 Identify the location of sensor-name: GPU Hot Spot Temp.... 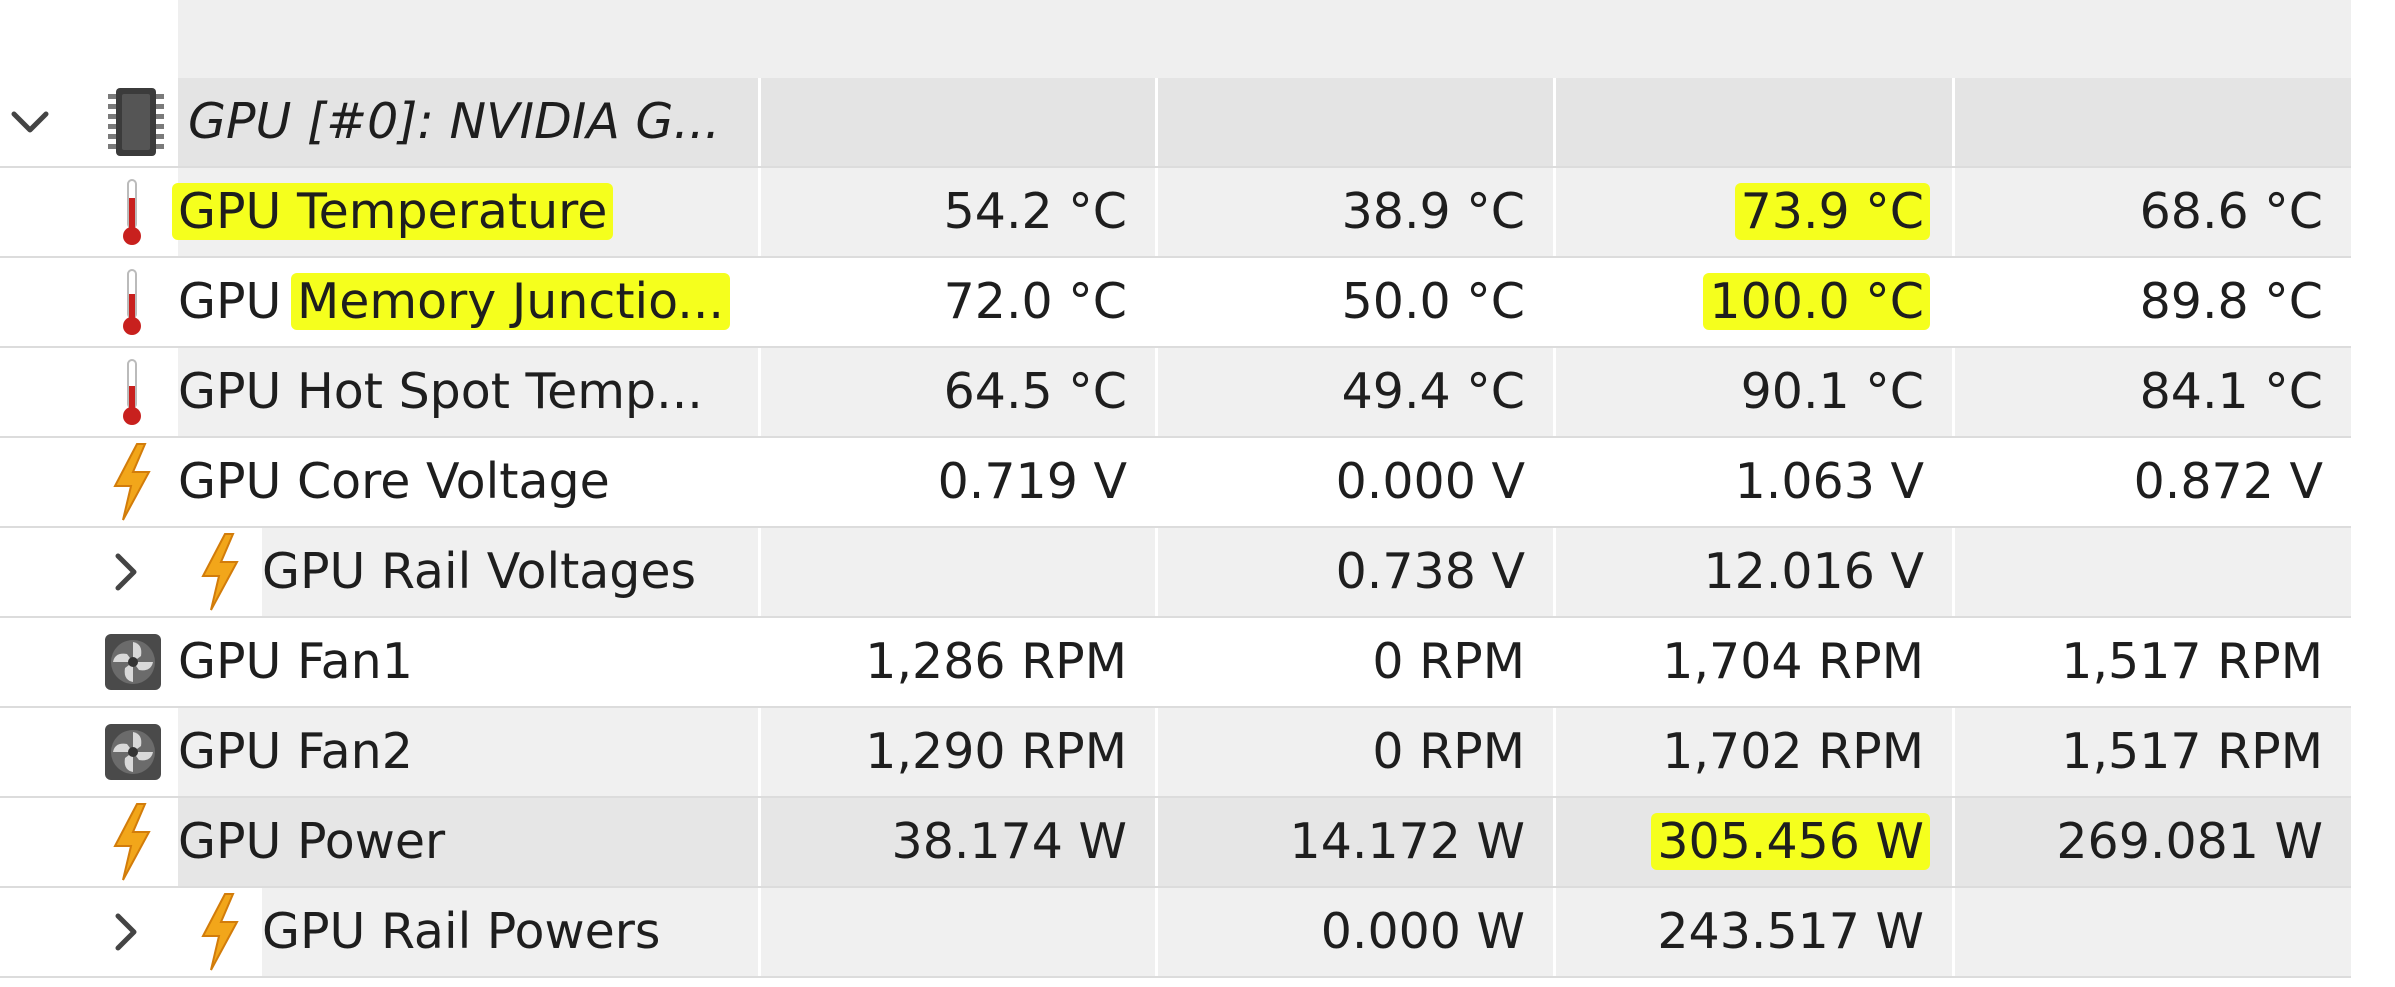
(468, 392).